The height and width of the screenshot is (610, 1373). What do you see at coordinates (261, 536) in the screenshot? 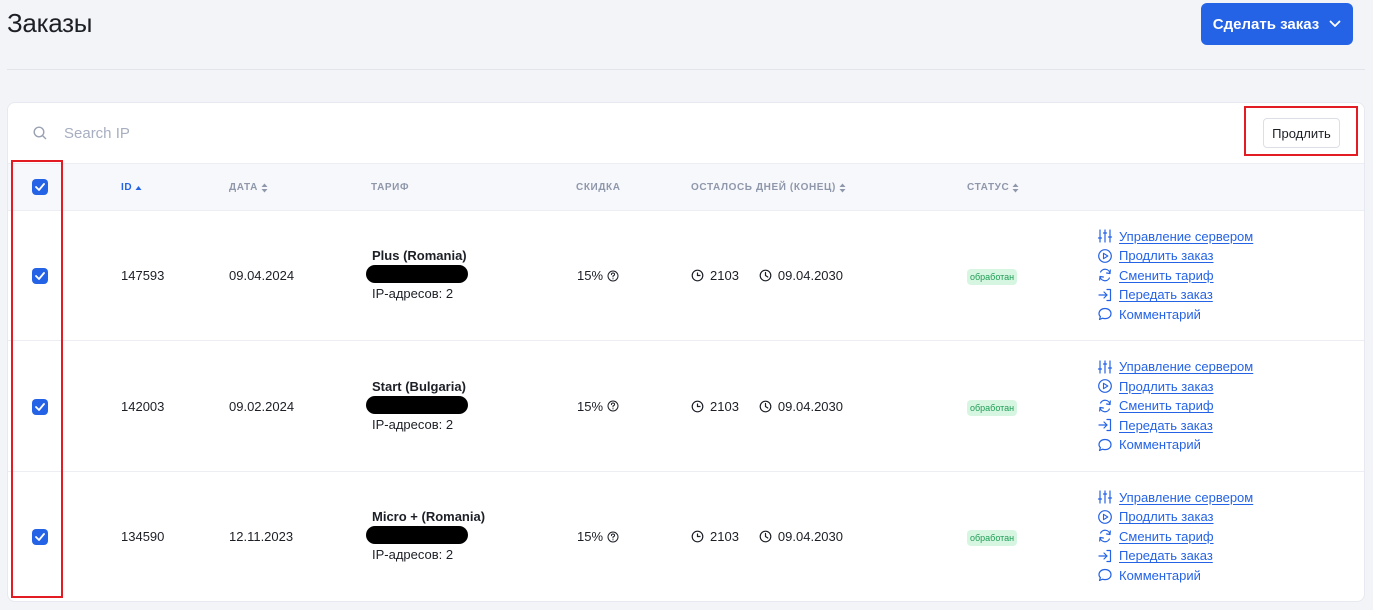
I see `order-date: 12.11.2023` at bounding box center [261, 536].